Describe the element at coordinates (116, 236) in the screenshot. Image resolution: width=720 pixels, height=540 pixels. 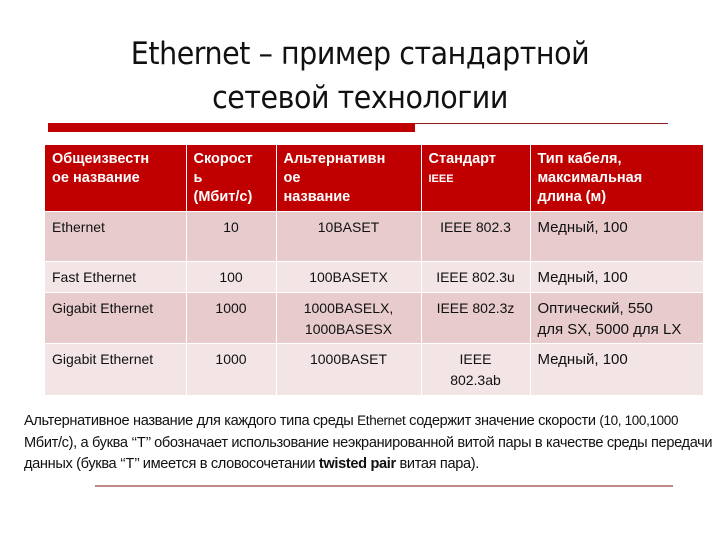
I see `cell-common-name: Ethernet` at that location.